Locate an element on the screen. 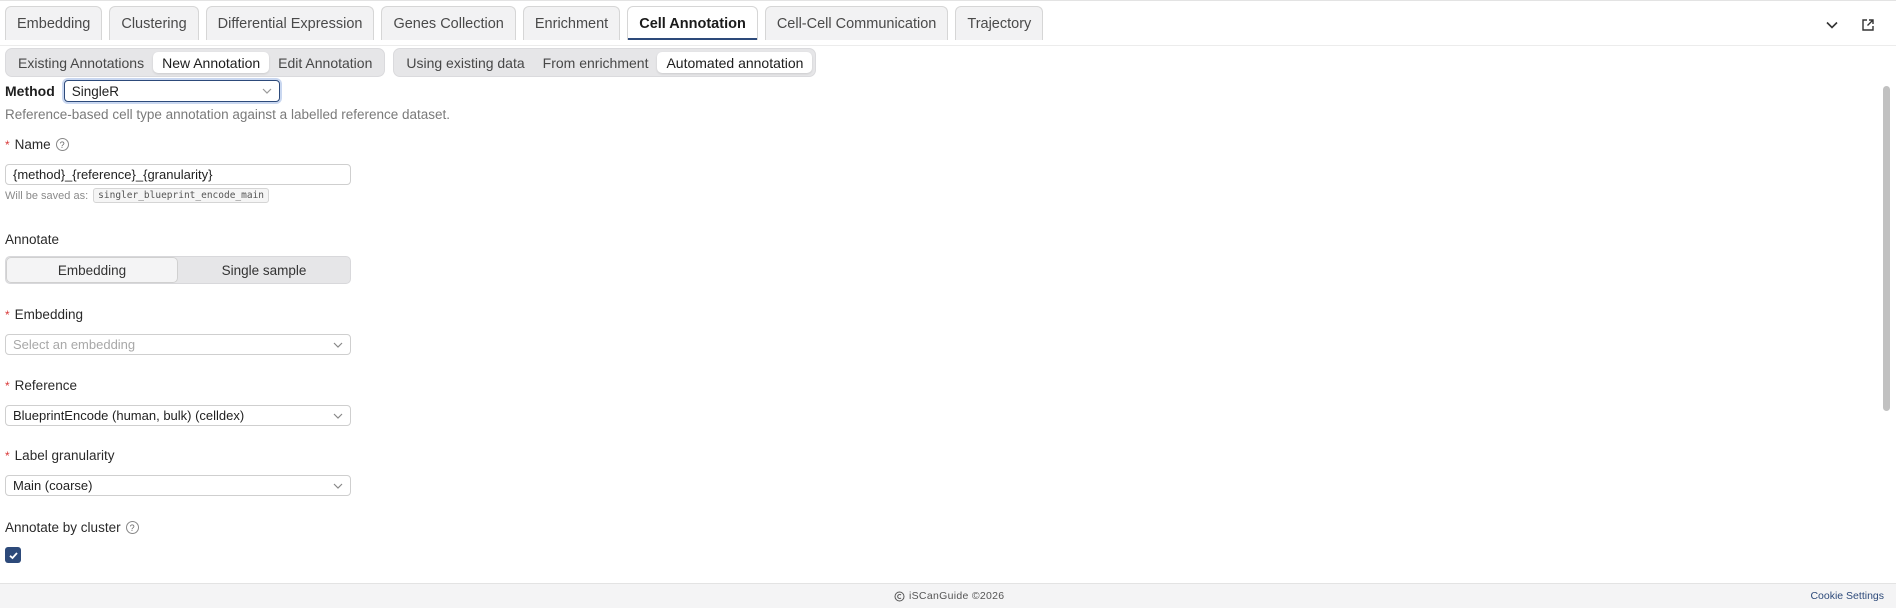 The image size is (1896, 608). annotate-by-cluster-checkbox is located at coordinates (13, 555).